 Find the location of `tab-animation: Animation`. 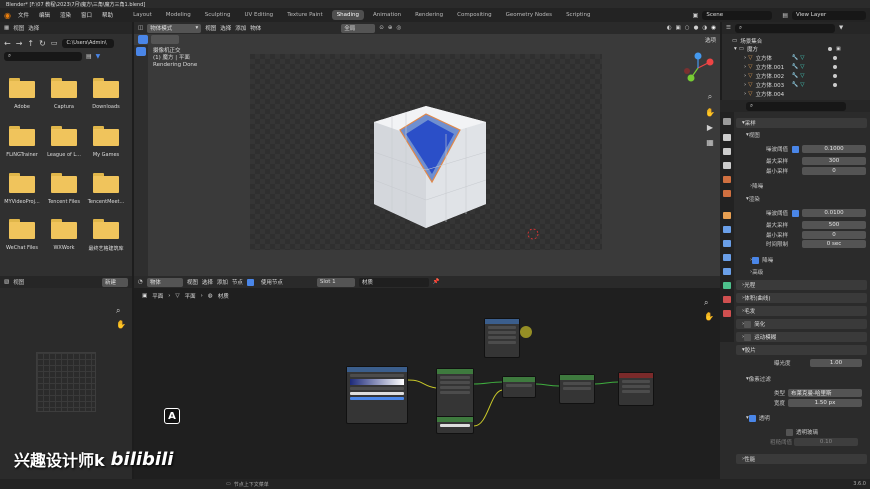

tab-animation: Animation is located at coordinates (387, 15).